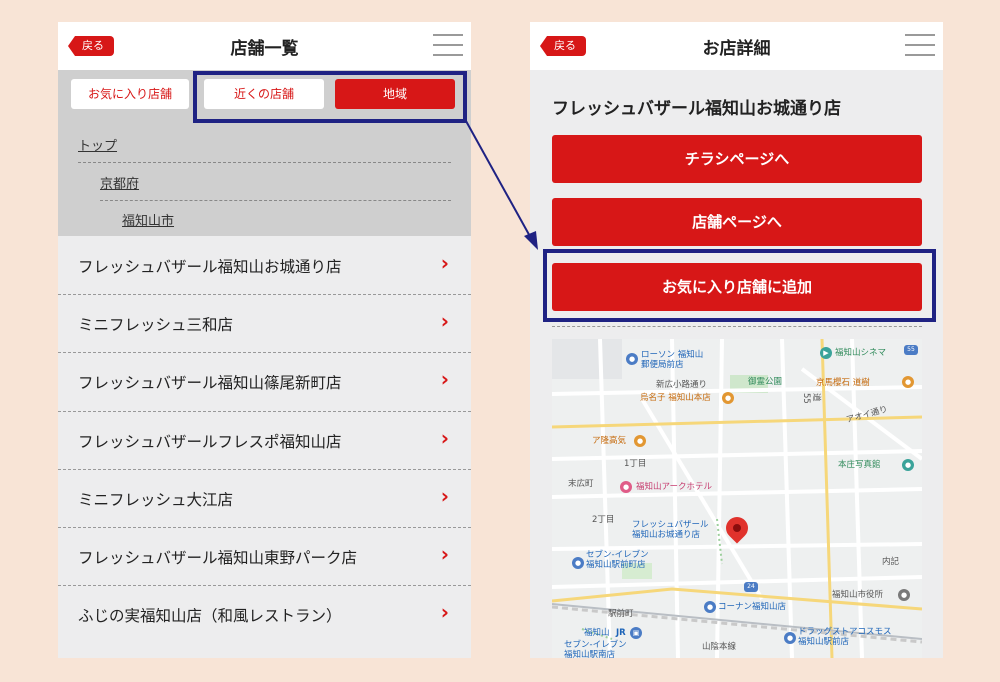 The width and height of the screenshot is (1000, 682). What do you see at coordinates (501, 185) in the screenshot?
I see `annotation-arrow-icon` at bounding box center [501, 185].